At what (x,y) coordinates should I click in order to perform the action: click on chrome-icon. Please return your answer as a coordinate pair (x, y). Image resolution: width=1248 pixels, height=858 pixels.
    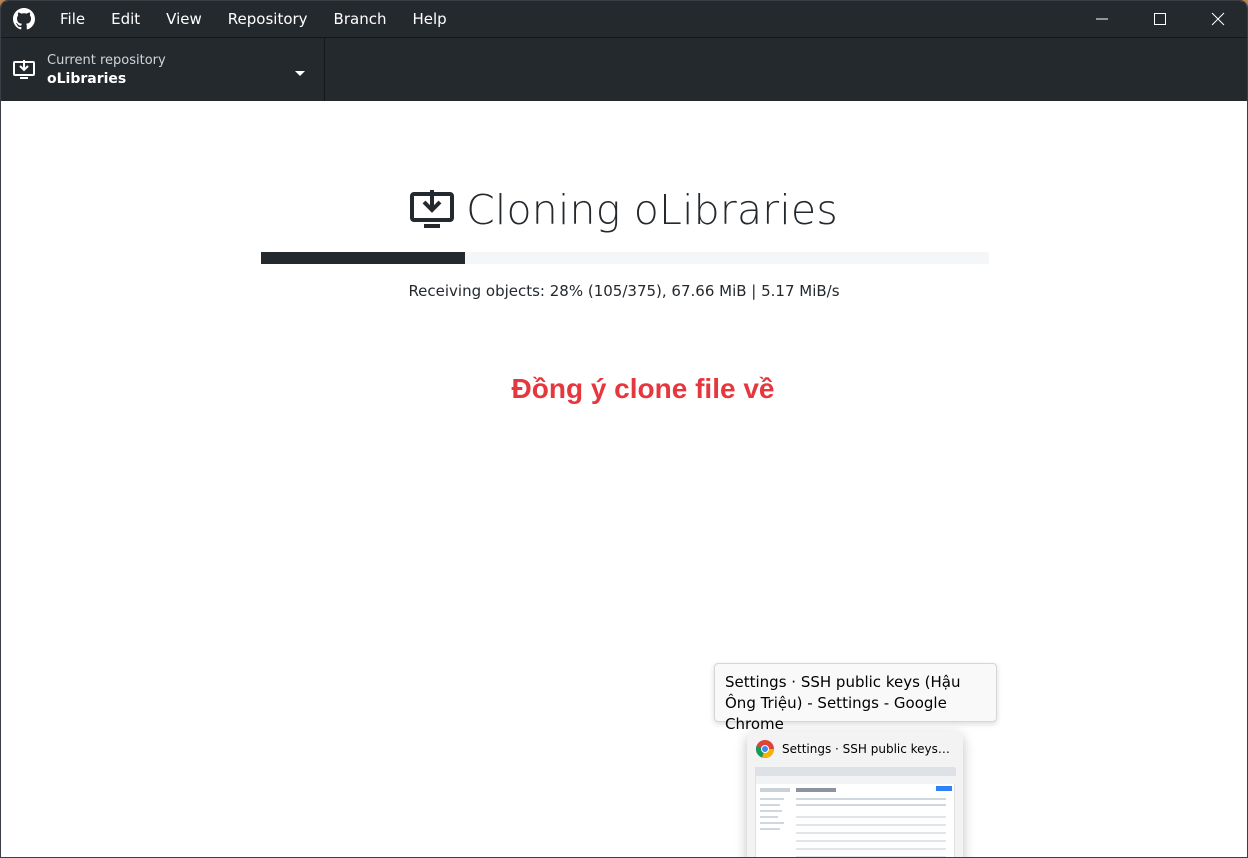
    Looking at the image, I should click on (764, 749).